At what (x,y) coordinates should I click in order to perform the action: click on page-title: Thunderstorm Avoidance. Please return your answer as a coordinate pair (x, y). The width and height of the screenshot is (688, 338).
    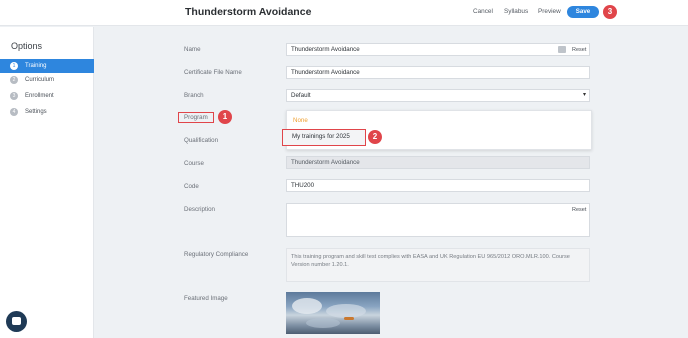
    Looking at the image, I should click on (248, 12).